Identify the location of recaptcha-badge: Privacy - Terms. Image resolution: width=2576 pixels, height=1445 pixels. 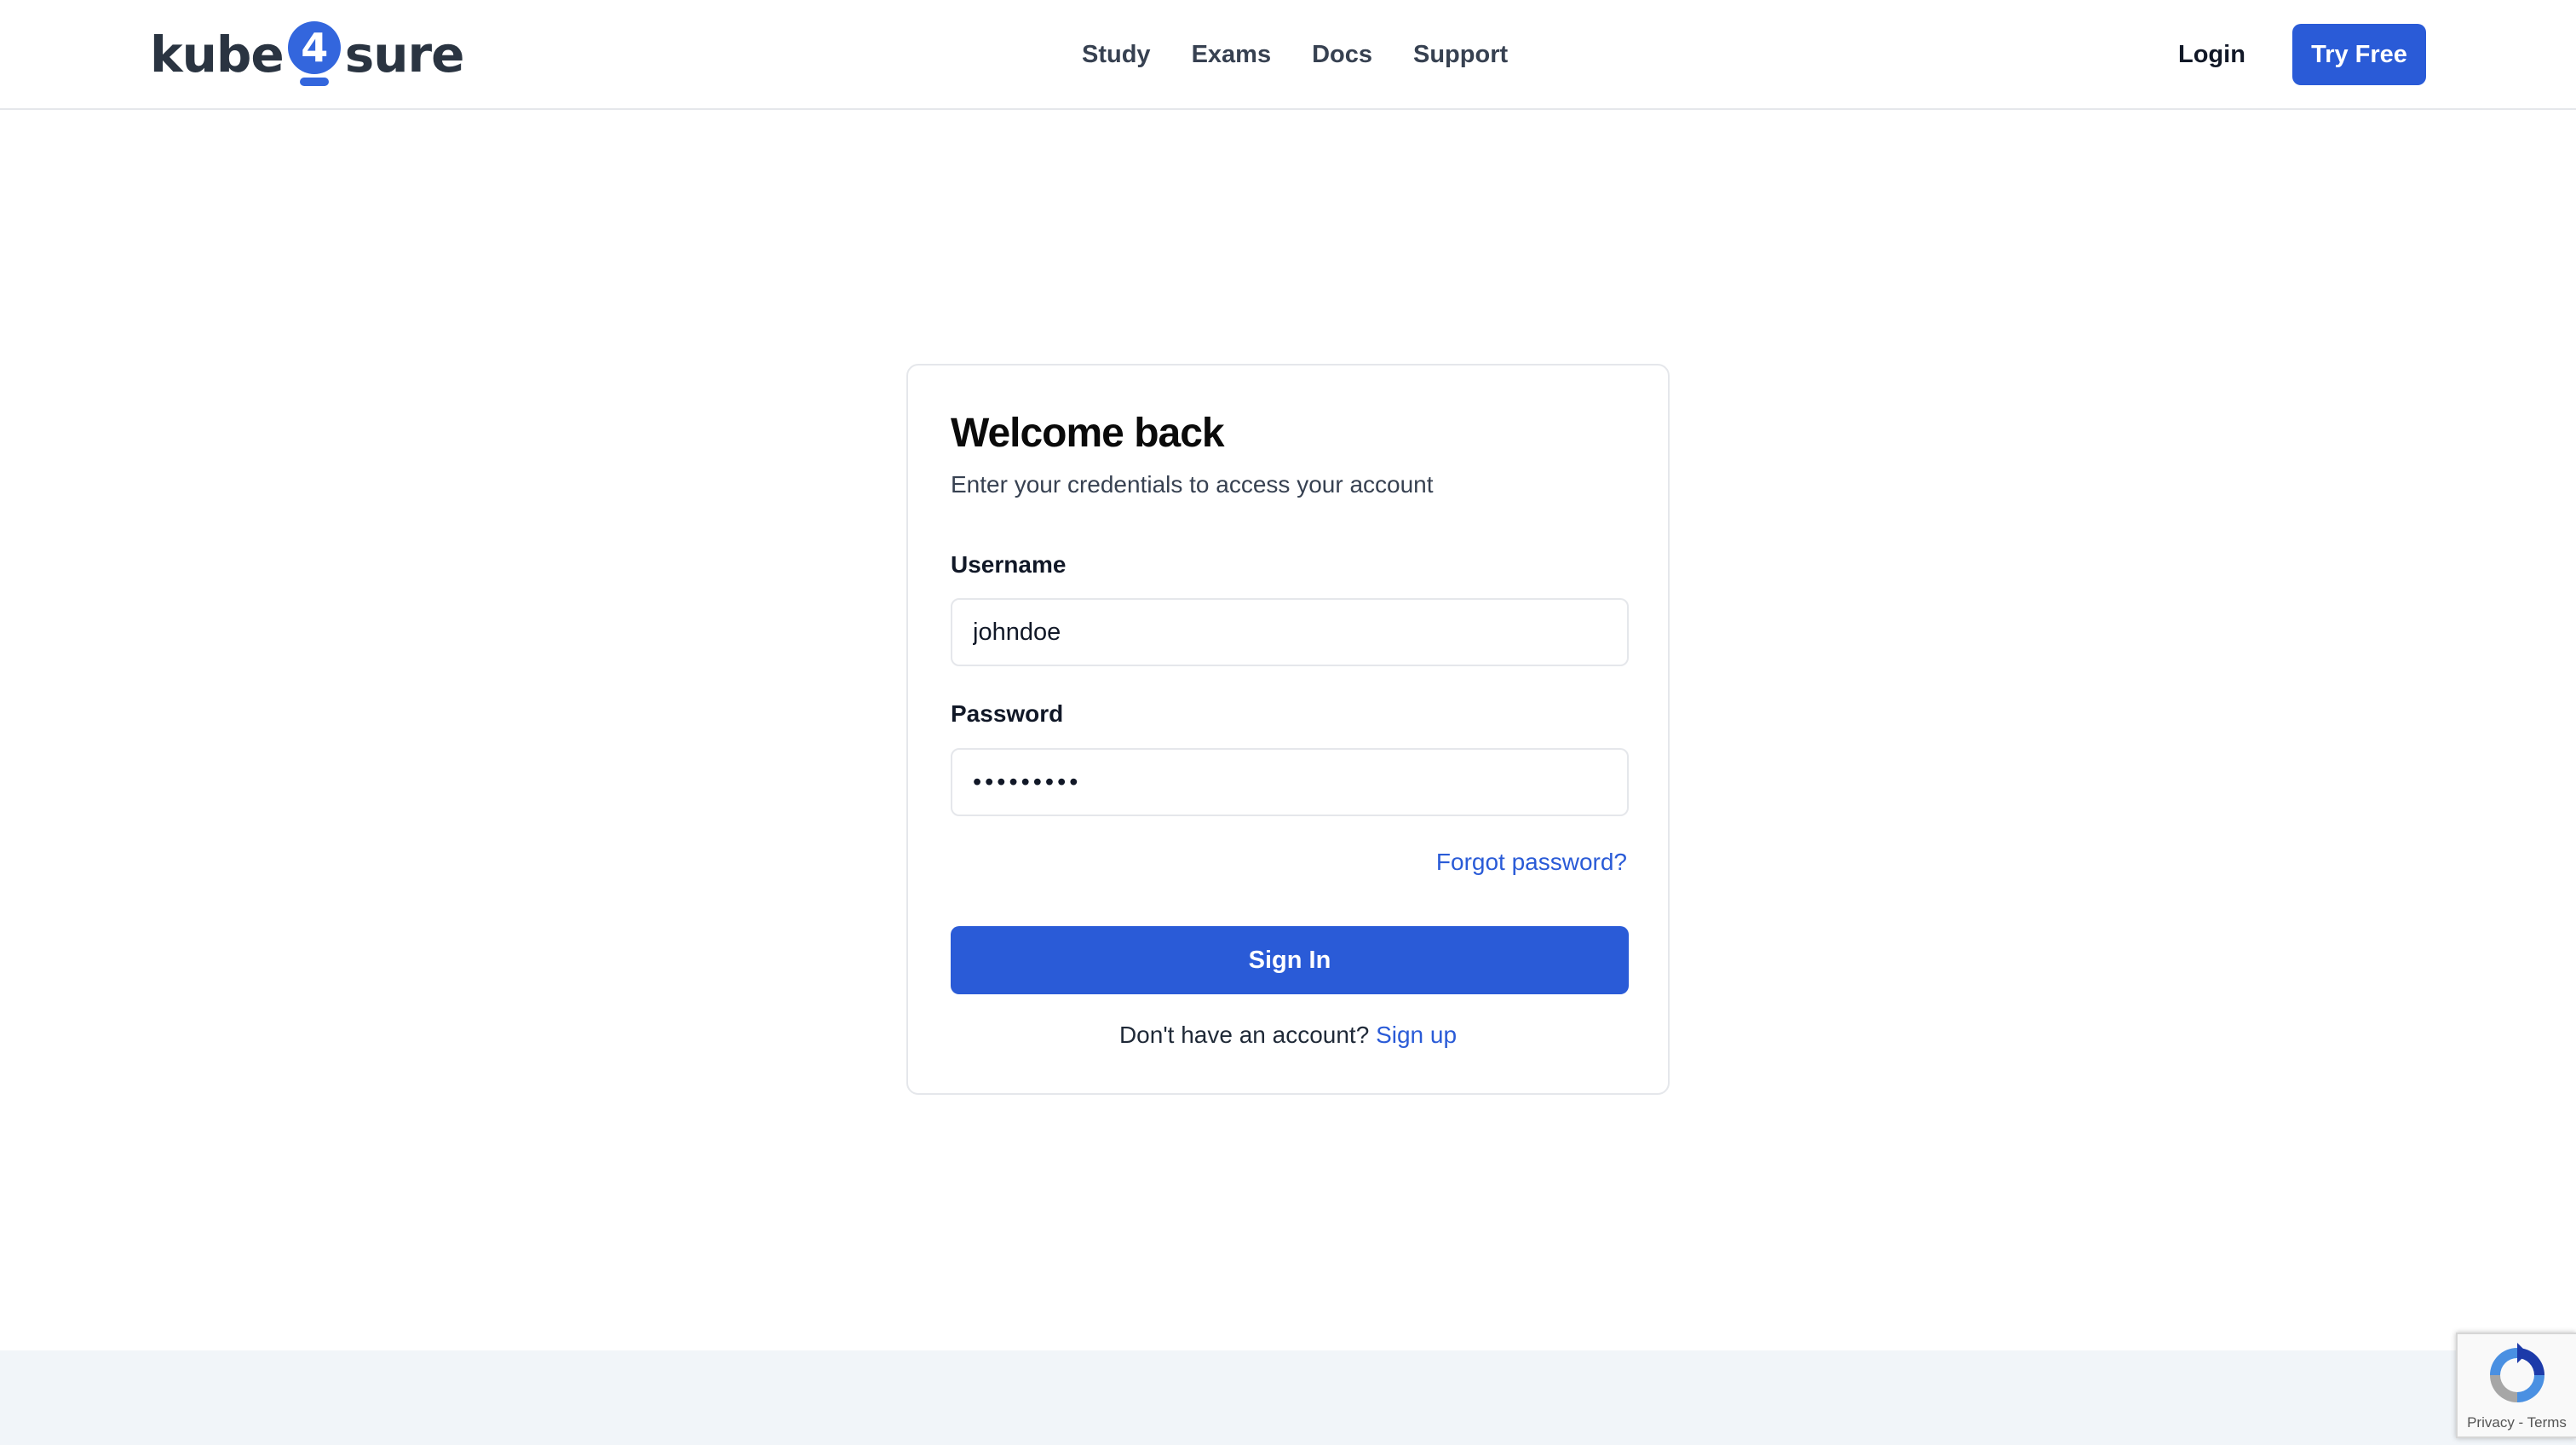
(2516, 1386).